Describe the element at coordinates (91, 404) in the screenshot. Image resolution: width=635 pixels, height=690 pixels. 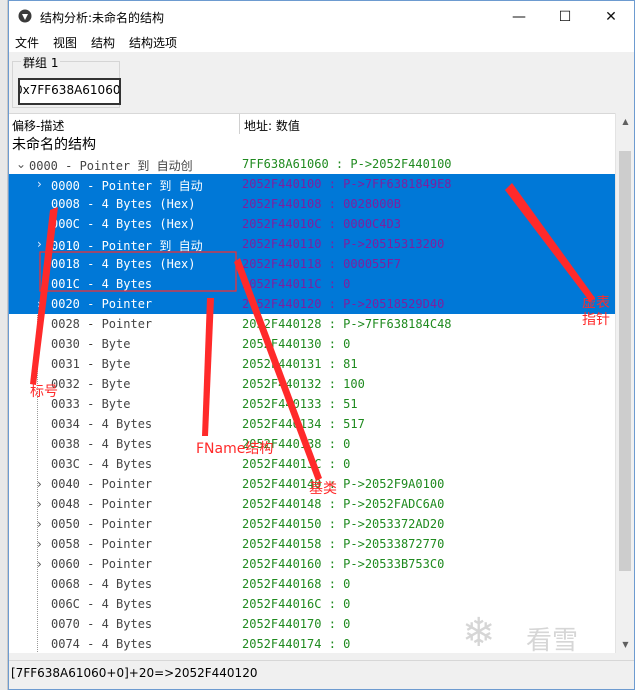
I see `row-offset: 0033 - Byte` at that location.